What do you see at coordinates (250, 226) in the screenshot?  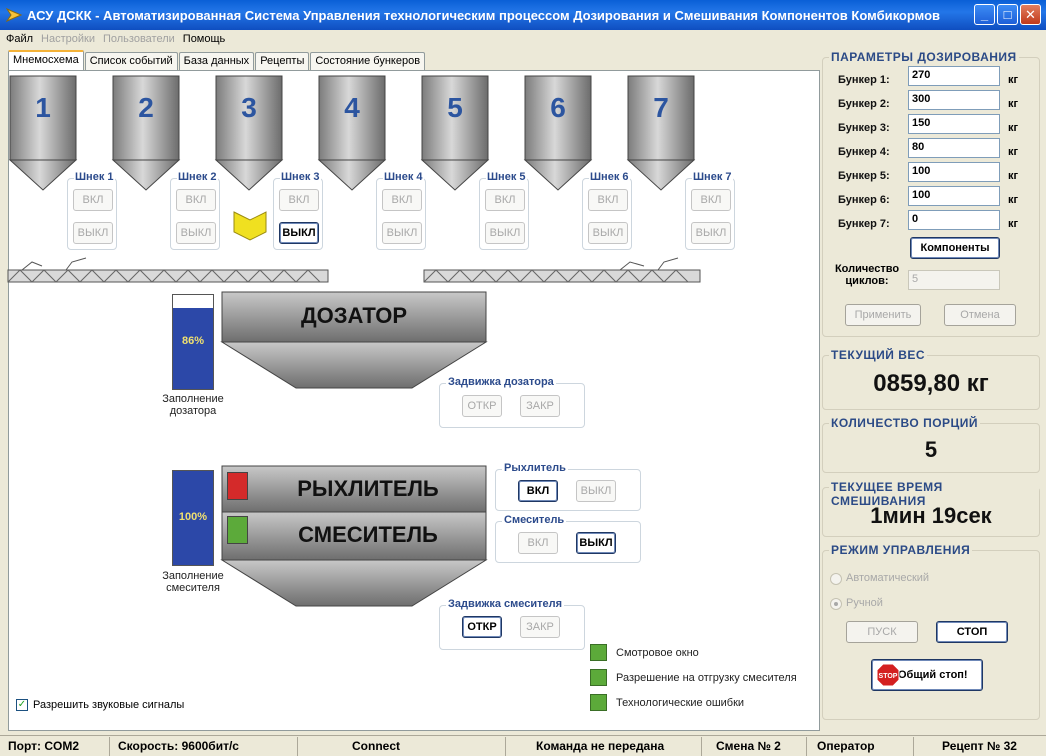 I see `flow-indicator-icon` at bounding box center [250, 226].